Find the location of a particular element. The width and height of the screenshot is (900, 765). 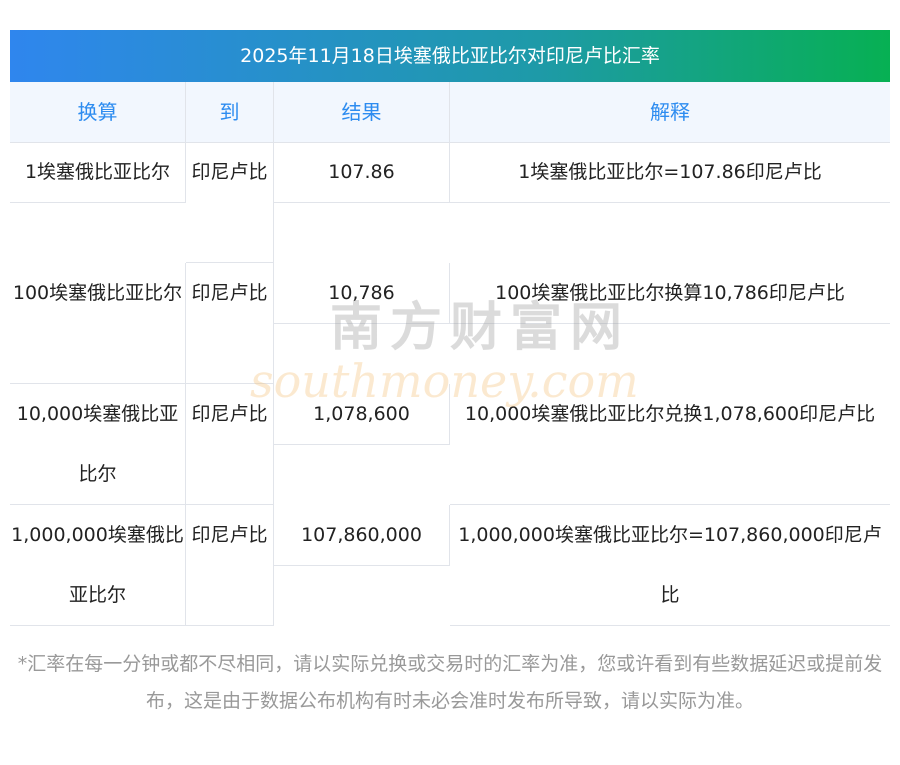

header-convert: 换算 is located at coordinates (98, 112).